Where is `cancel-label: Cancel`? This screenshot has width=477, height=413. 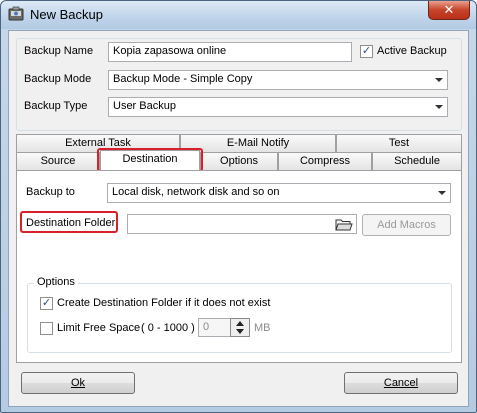 cancel-label: Cancel is located at coordinates (401, 383).